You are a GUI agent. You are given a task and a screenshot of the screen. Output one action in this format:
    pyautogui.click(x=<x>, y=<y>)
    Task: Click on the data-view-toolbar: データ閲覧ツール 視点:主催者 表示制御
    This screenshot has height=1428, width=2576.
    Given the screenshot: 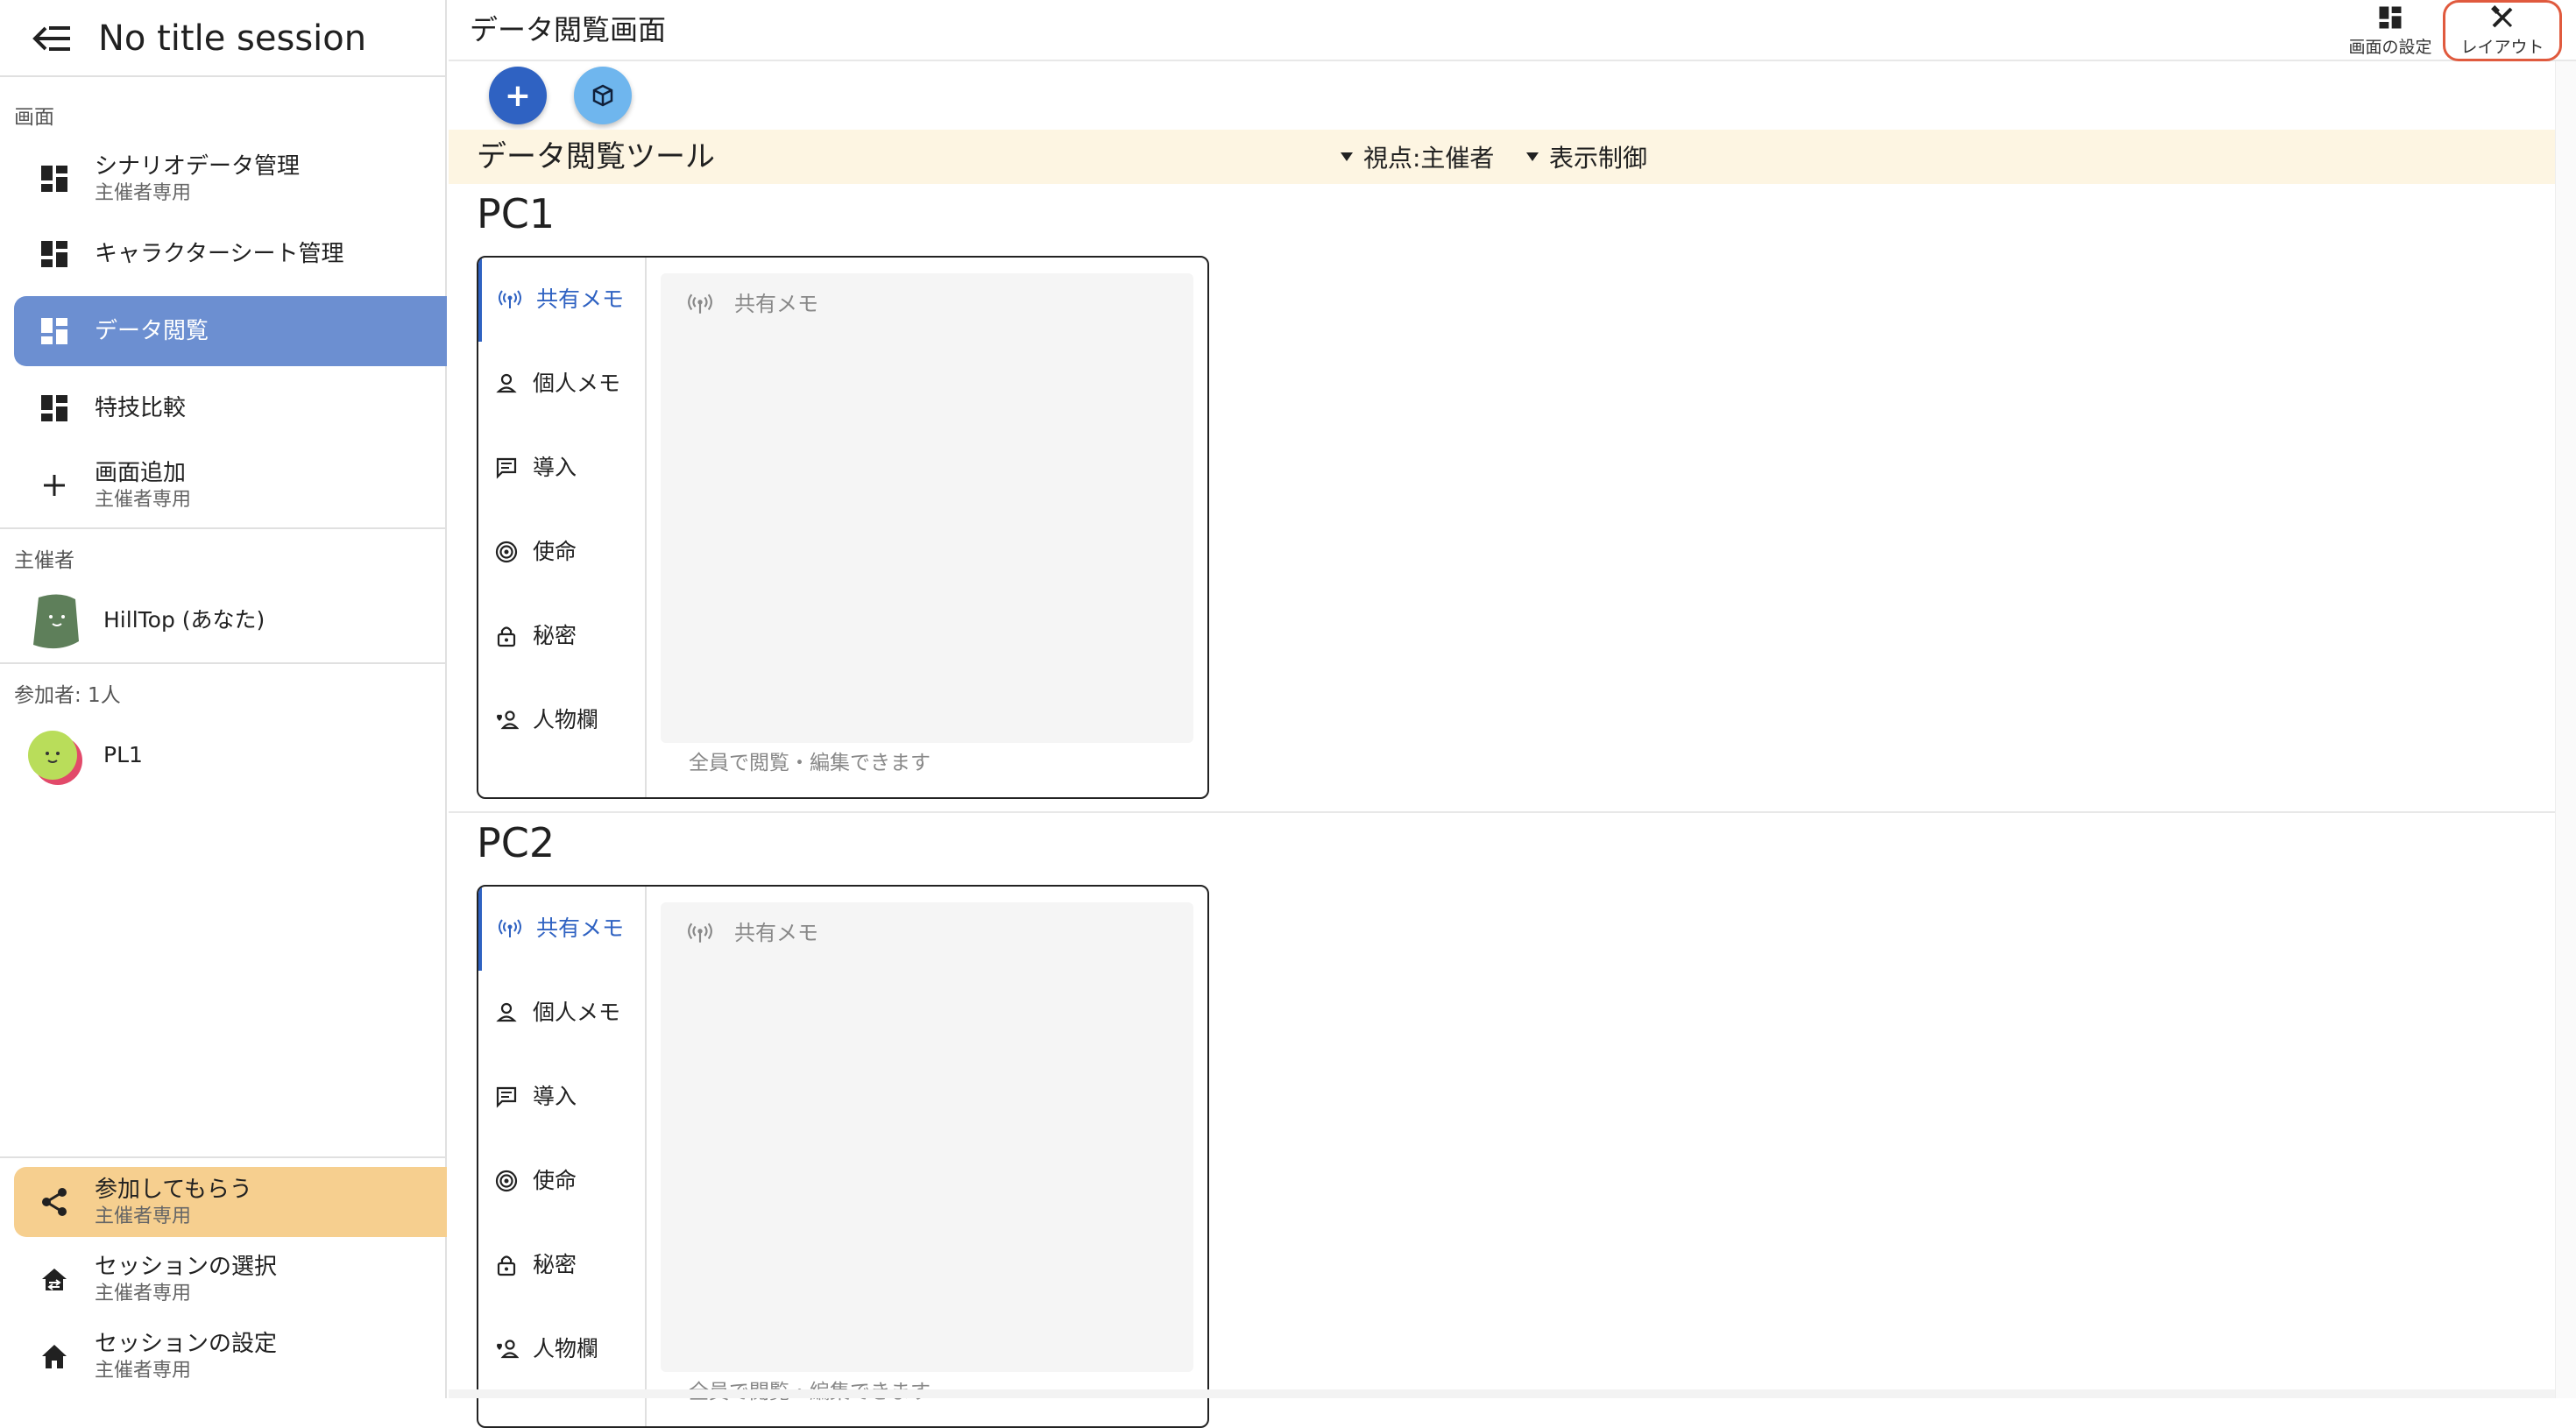 What is the action you would take?
    pyautogui.click(x=1512, y=157)
    